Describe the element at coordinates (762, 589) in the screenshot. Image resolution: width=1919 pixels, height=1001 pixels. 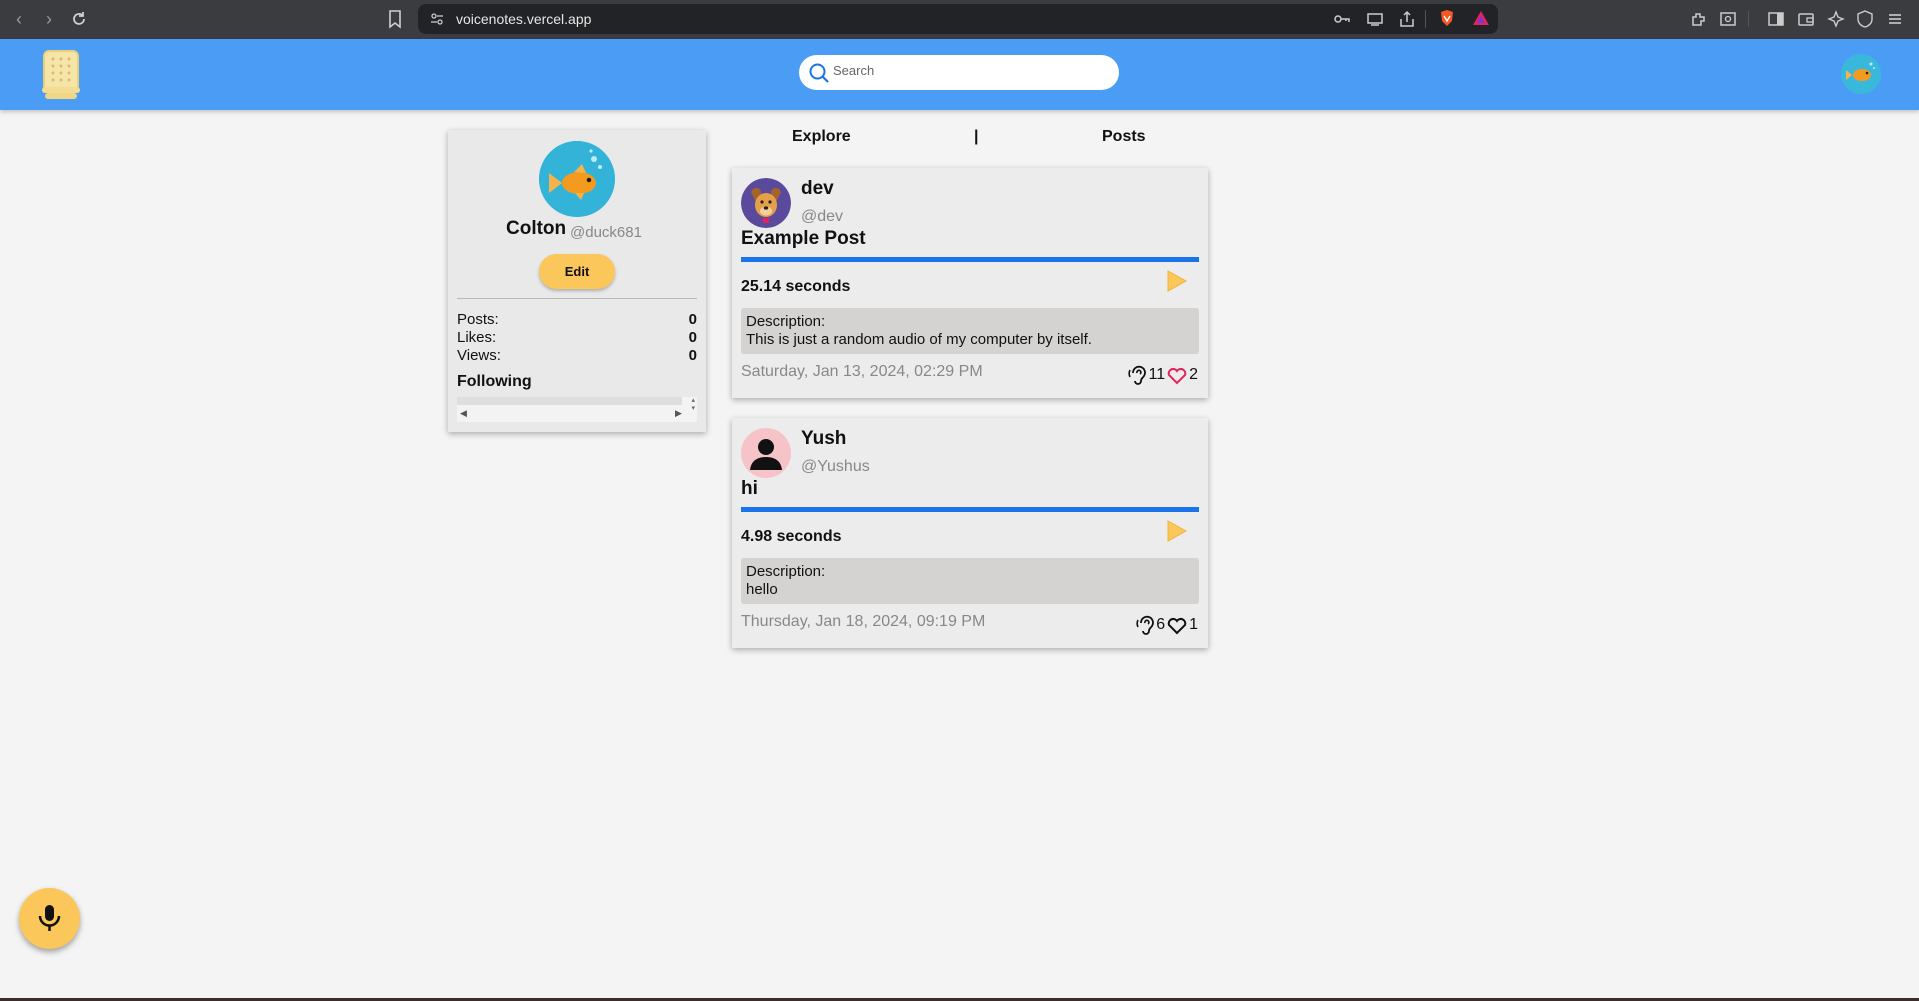
I see `description-text: hello` at that location.